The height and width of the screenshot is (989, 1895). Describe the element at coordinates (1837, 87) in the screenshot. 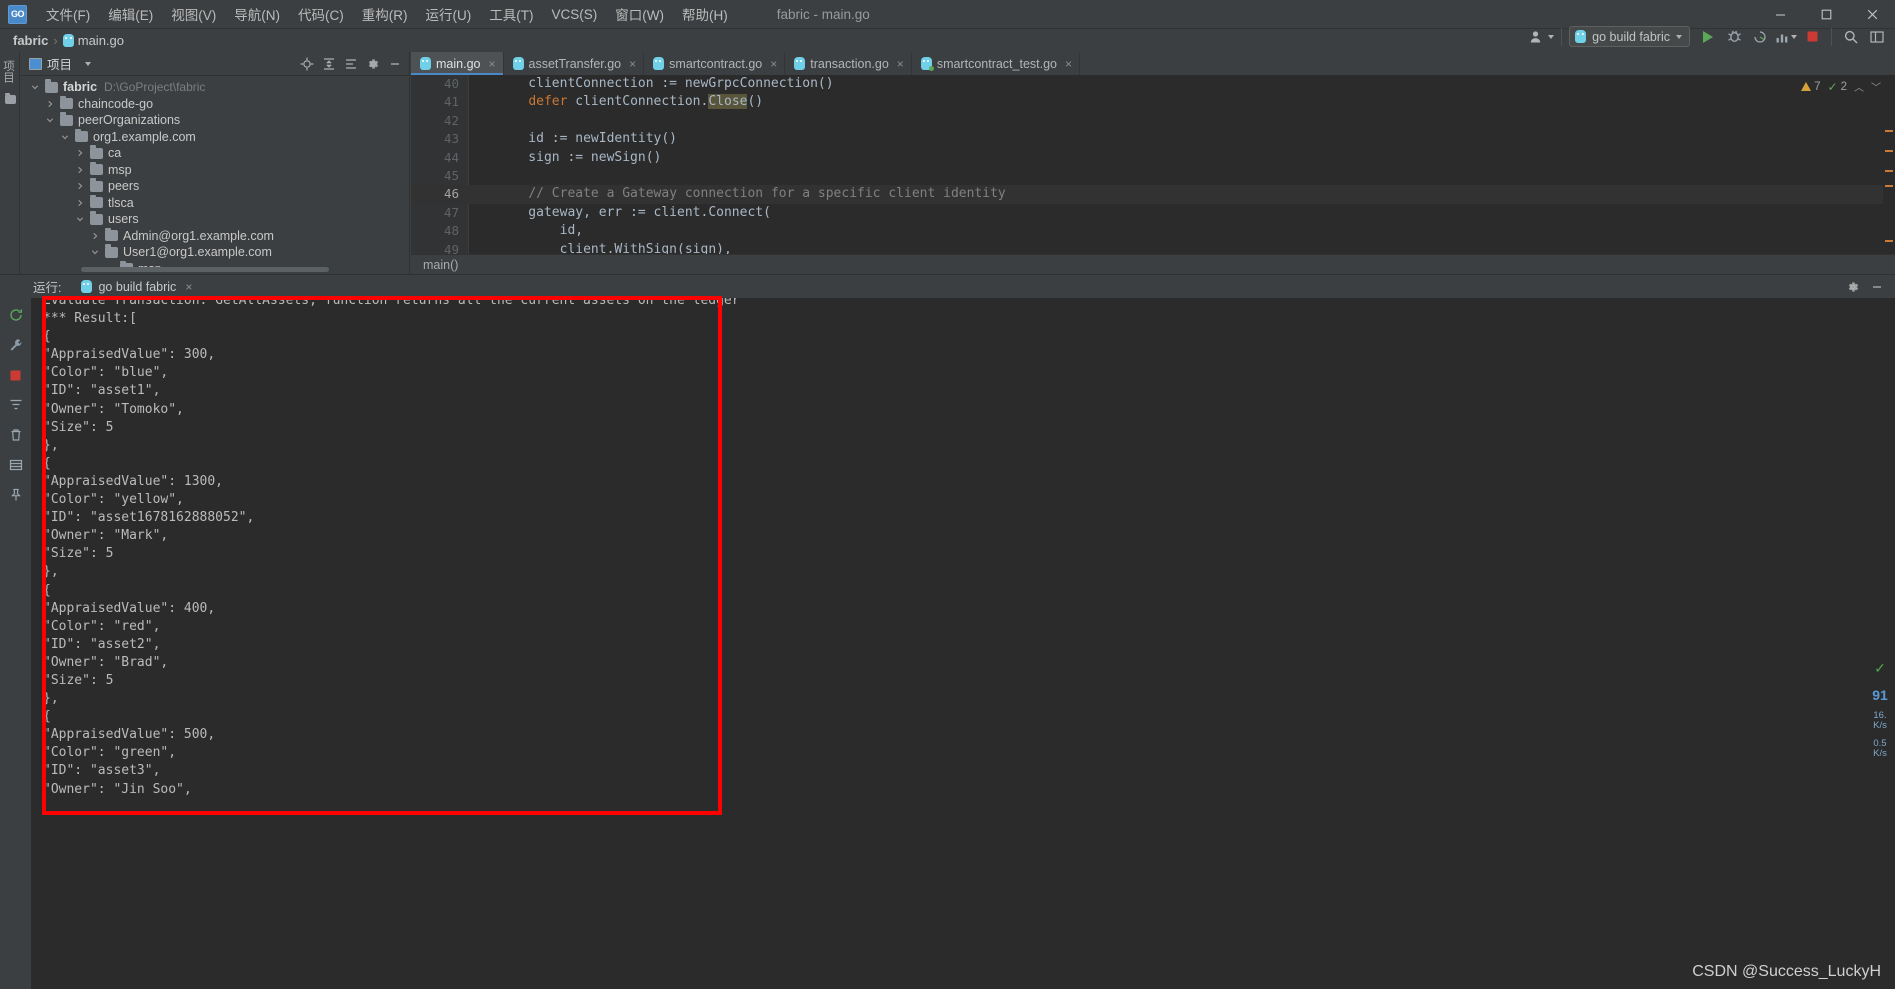

I see `check-count: ✓ 2` at that location.